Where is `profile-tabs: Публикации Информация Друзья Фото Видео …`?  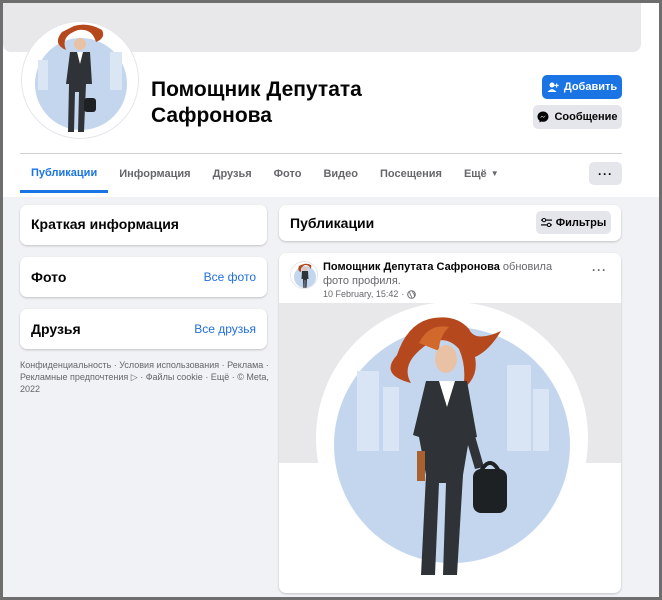
profile-tabs: Публикации Информация Друзья Фото Видео … is located at coordinates (265, 174).